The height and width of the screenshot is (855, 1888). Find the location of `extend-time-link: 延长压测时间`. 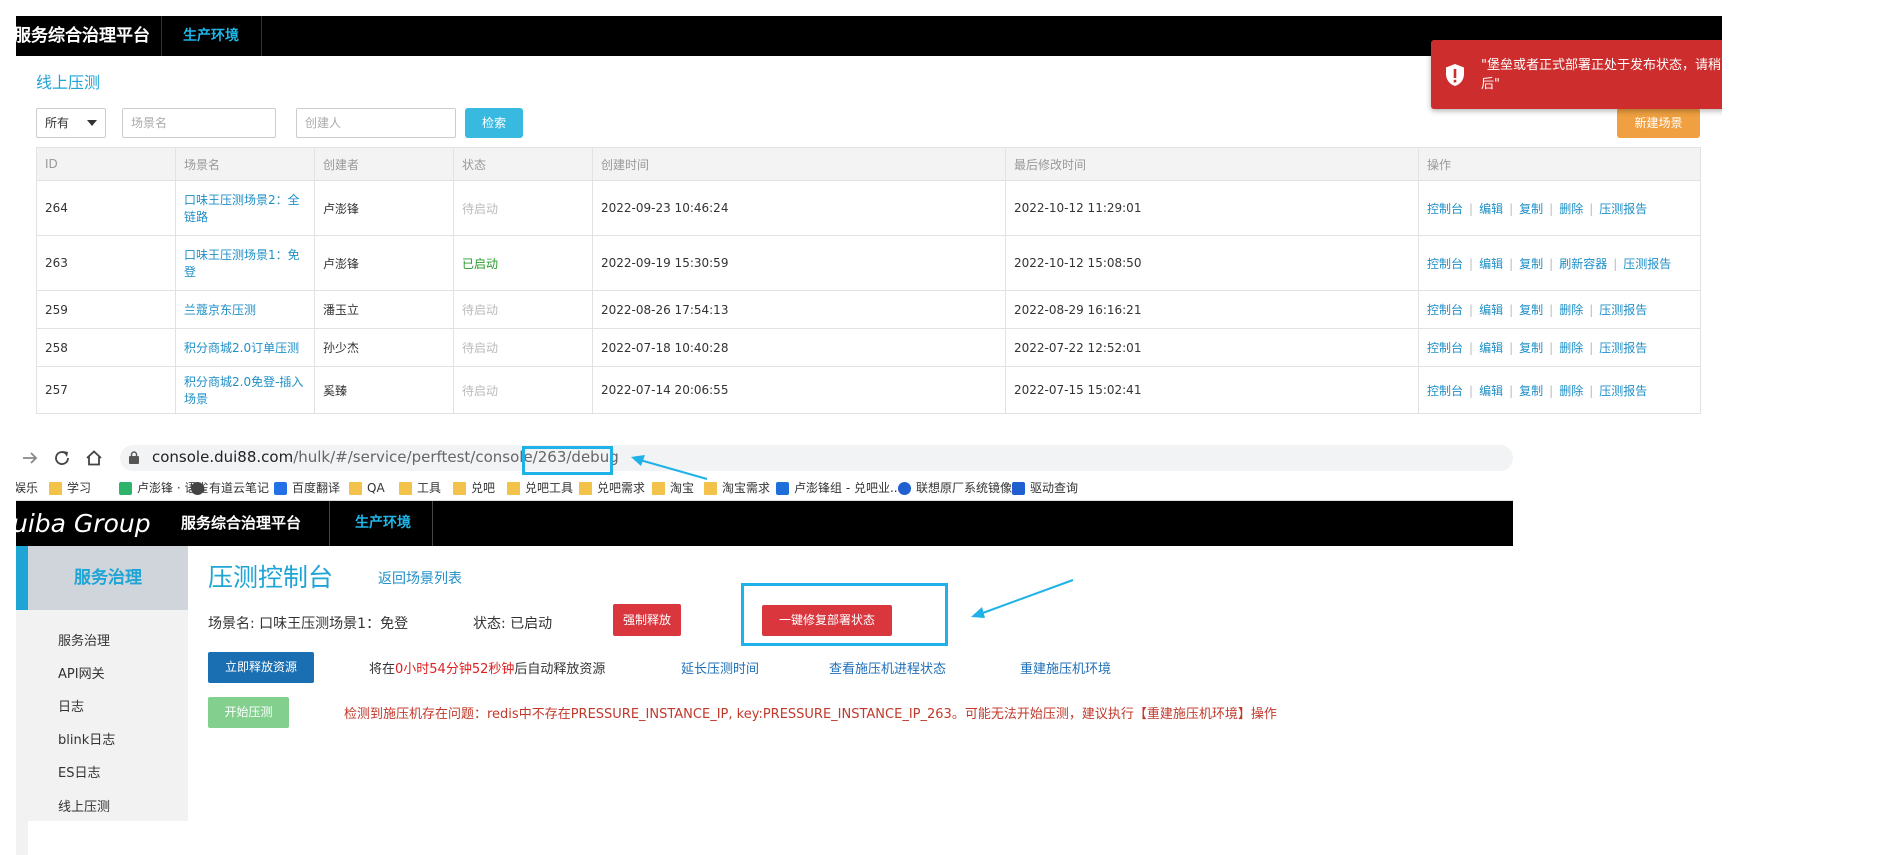

extend-time-link: 延长压测时间 is located at coordinates (720, 667).